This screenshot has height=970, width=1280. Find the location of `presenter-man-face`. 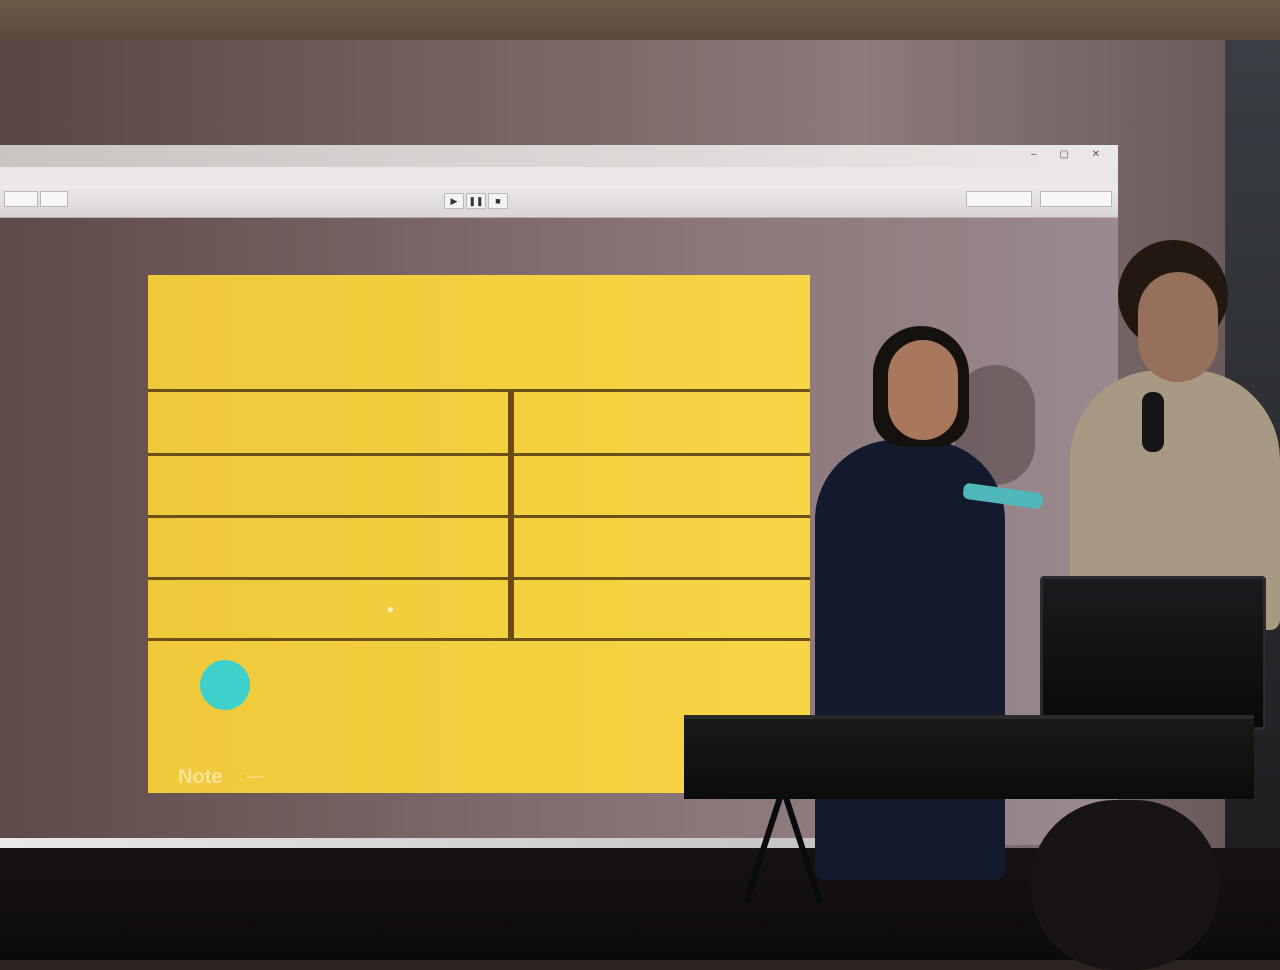

presenter-man-face is located at coordinates (1178, 327).